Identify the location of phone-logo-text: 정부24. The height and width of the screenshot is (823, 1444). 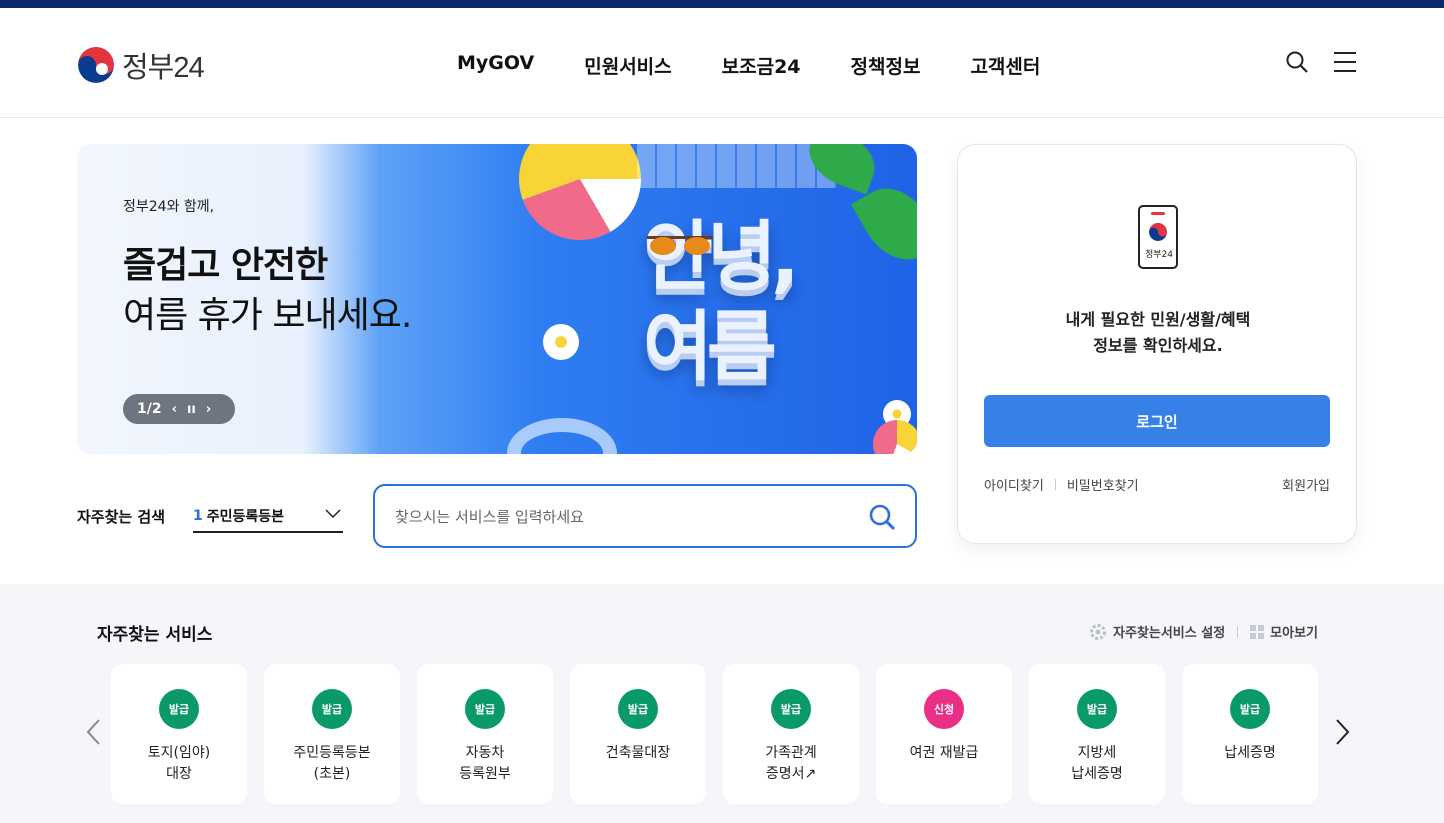
(1158, 255).